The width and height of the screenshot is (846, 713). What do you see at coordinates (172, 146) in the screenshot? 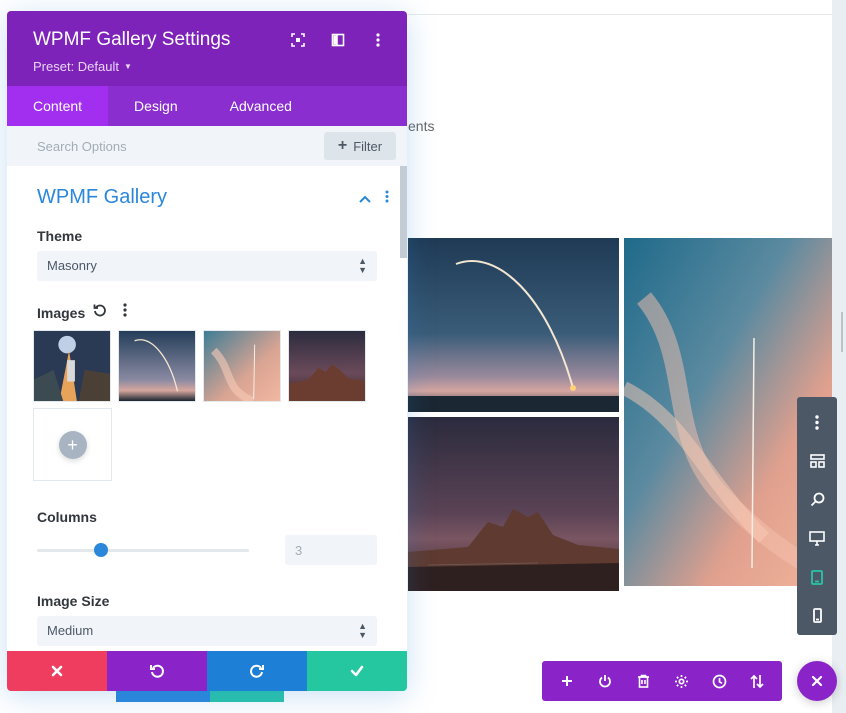
I see `search-options-input` at bounding box center [172, 146].